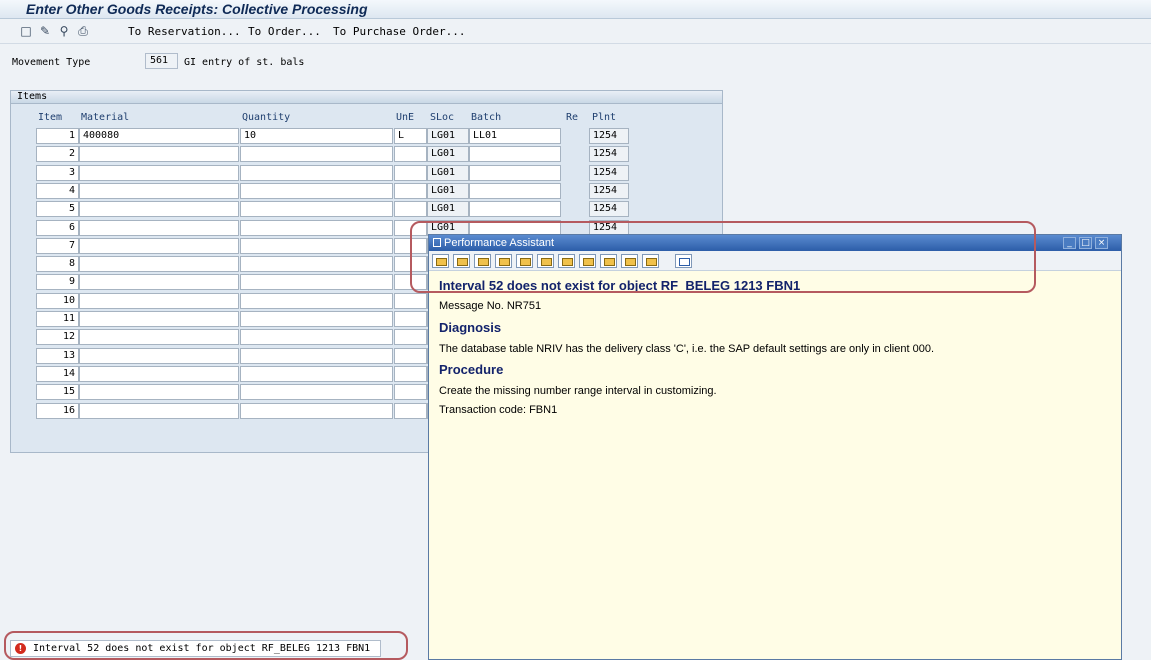  What do you see at coordinates (45, 31) in the screenshot?
I see `edit-pencil-icon: ✎` at bounding box center [45, 31].